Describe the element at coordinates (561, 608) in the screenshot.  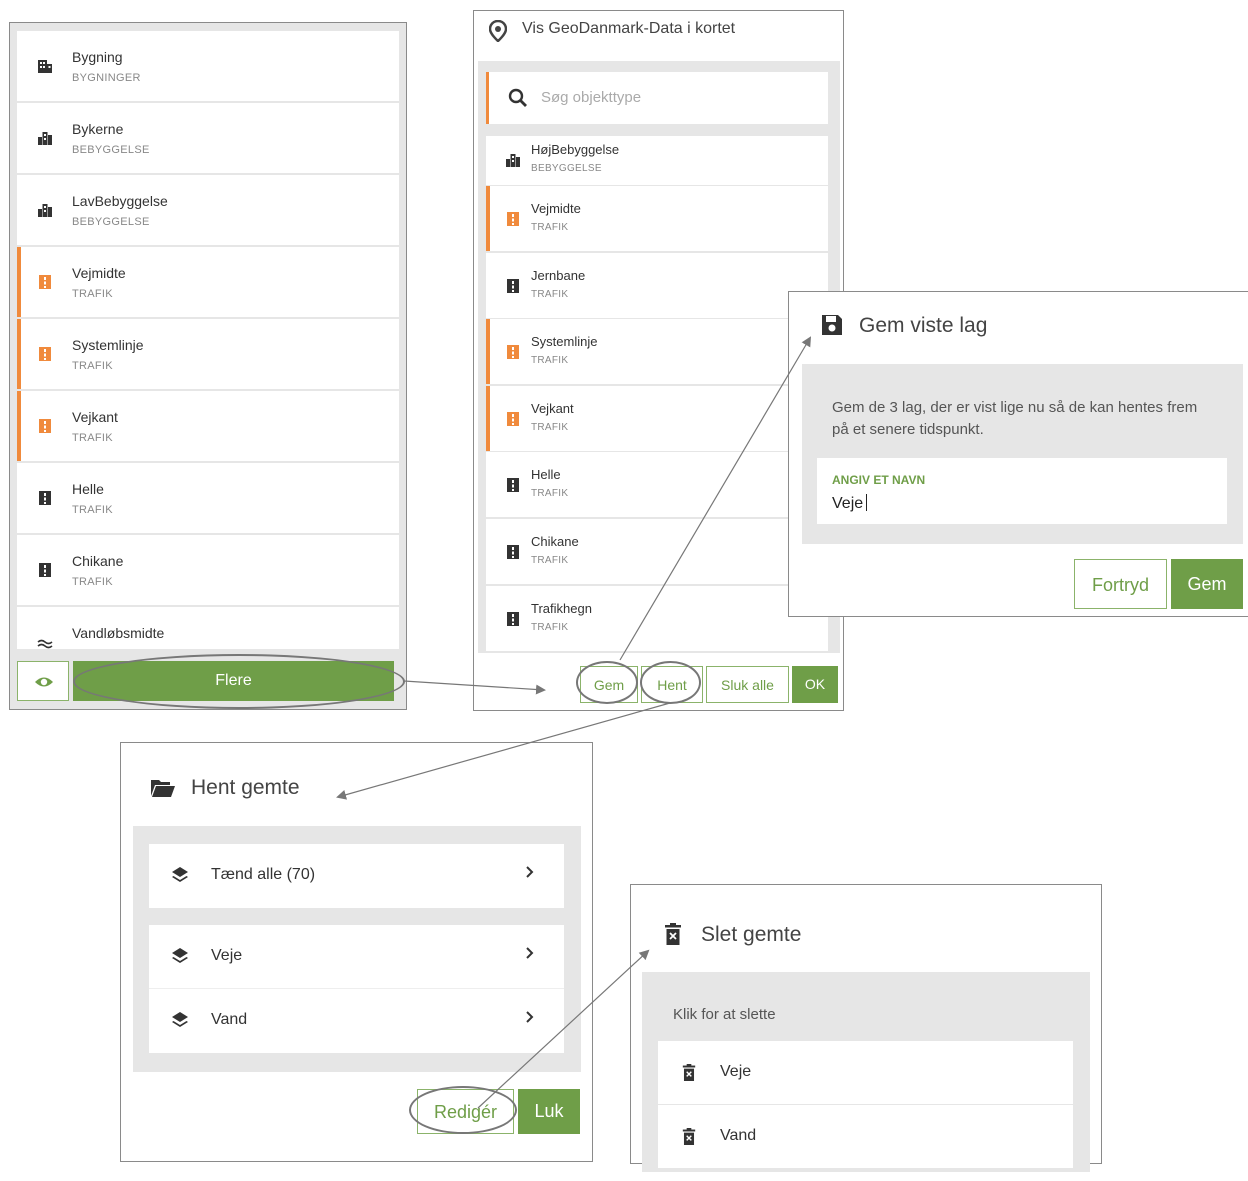
I see `object-type-name: Trafikhegn` at that location.